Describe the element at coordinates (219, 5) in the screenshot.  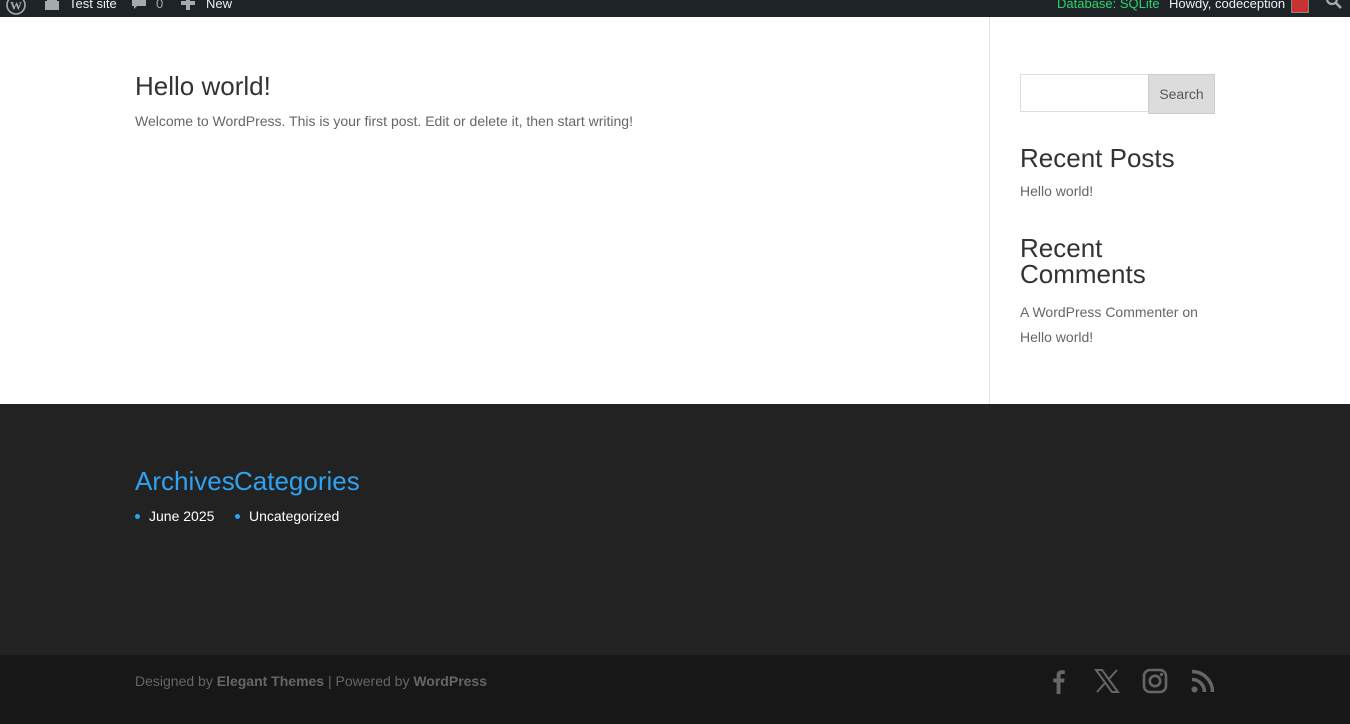
I see `new-label: New` at that location.